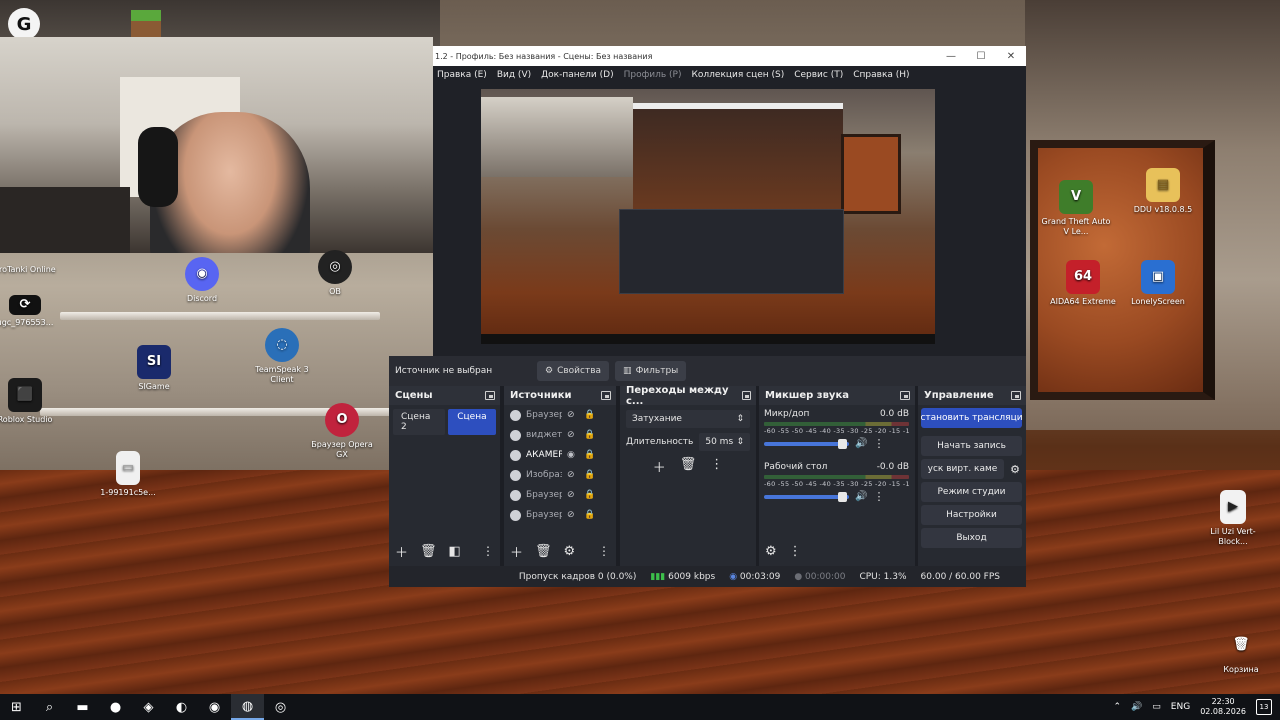 Image resolution: width=1280 pixels, height=720 pixels. What do you see at coordinates (738, 75) in the screenshot?
I see `menu-item: Коллекция сцен (S)` at bounding box center [738, 75].